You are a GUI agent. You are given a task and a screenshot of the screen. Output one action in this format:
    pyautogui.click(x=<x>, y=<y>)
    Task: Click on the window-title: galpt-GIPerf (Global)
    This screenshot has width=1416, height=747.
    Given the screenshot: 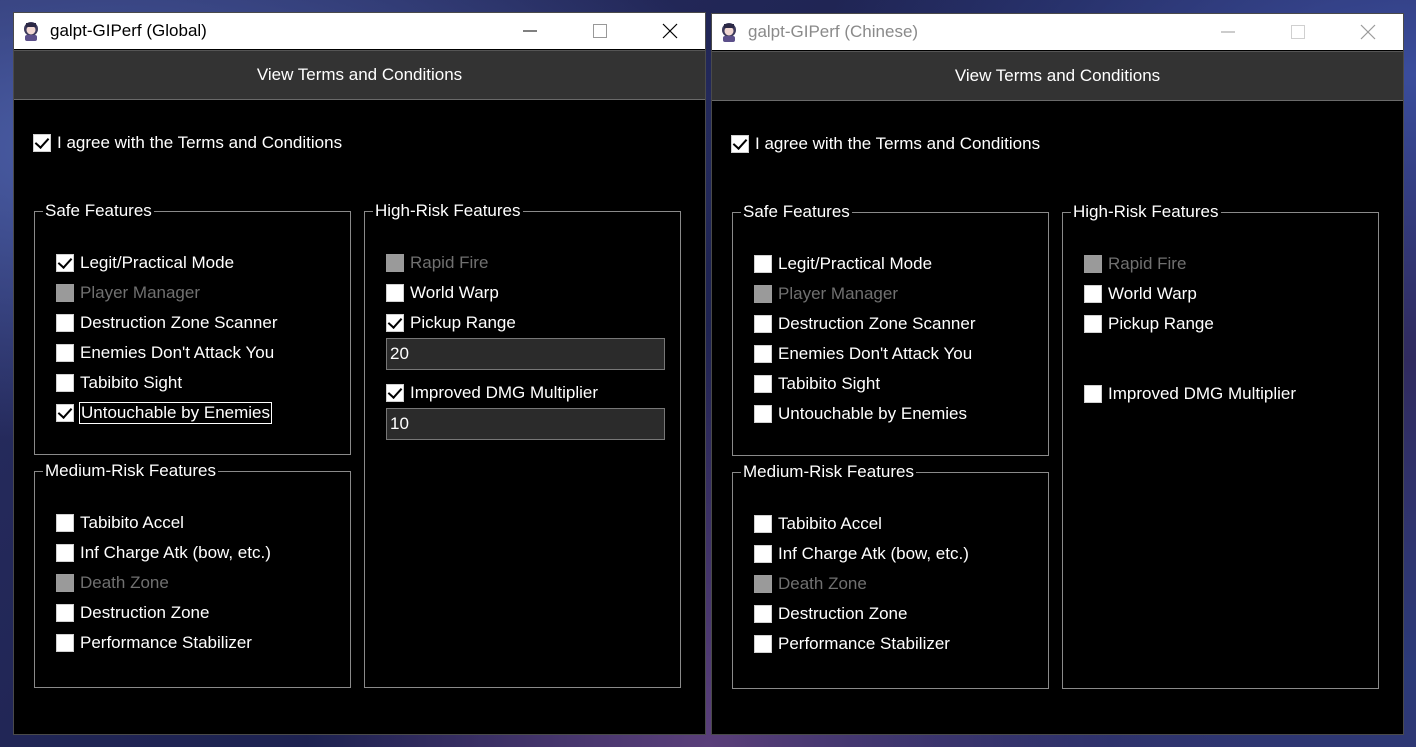 What is the action you would take?
    pyautogui.click(x=128, y=30)
    